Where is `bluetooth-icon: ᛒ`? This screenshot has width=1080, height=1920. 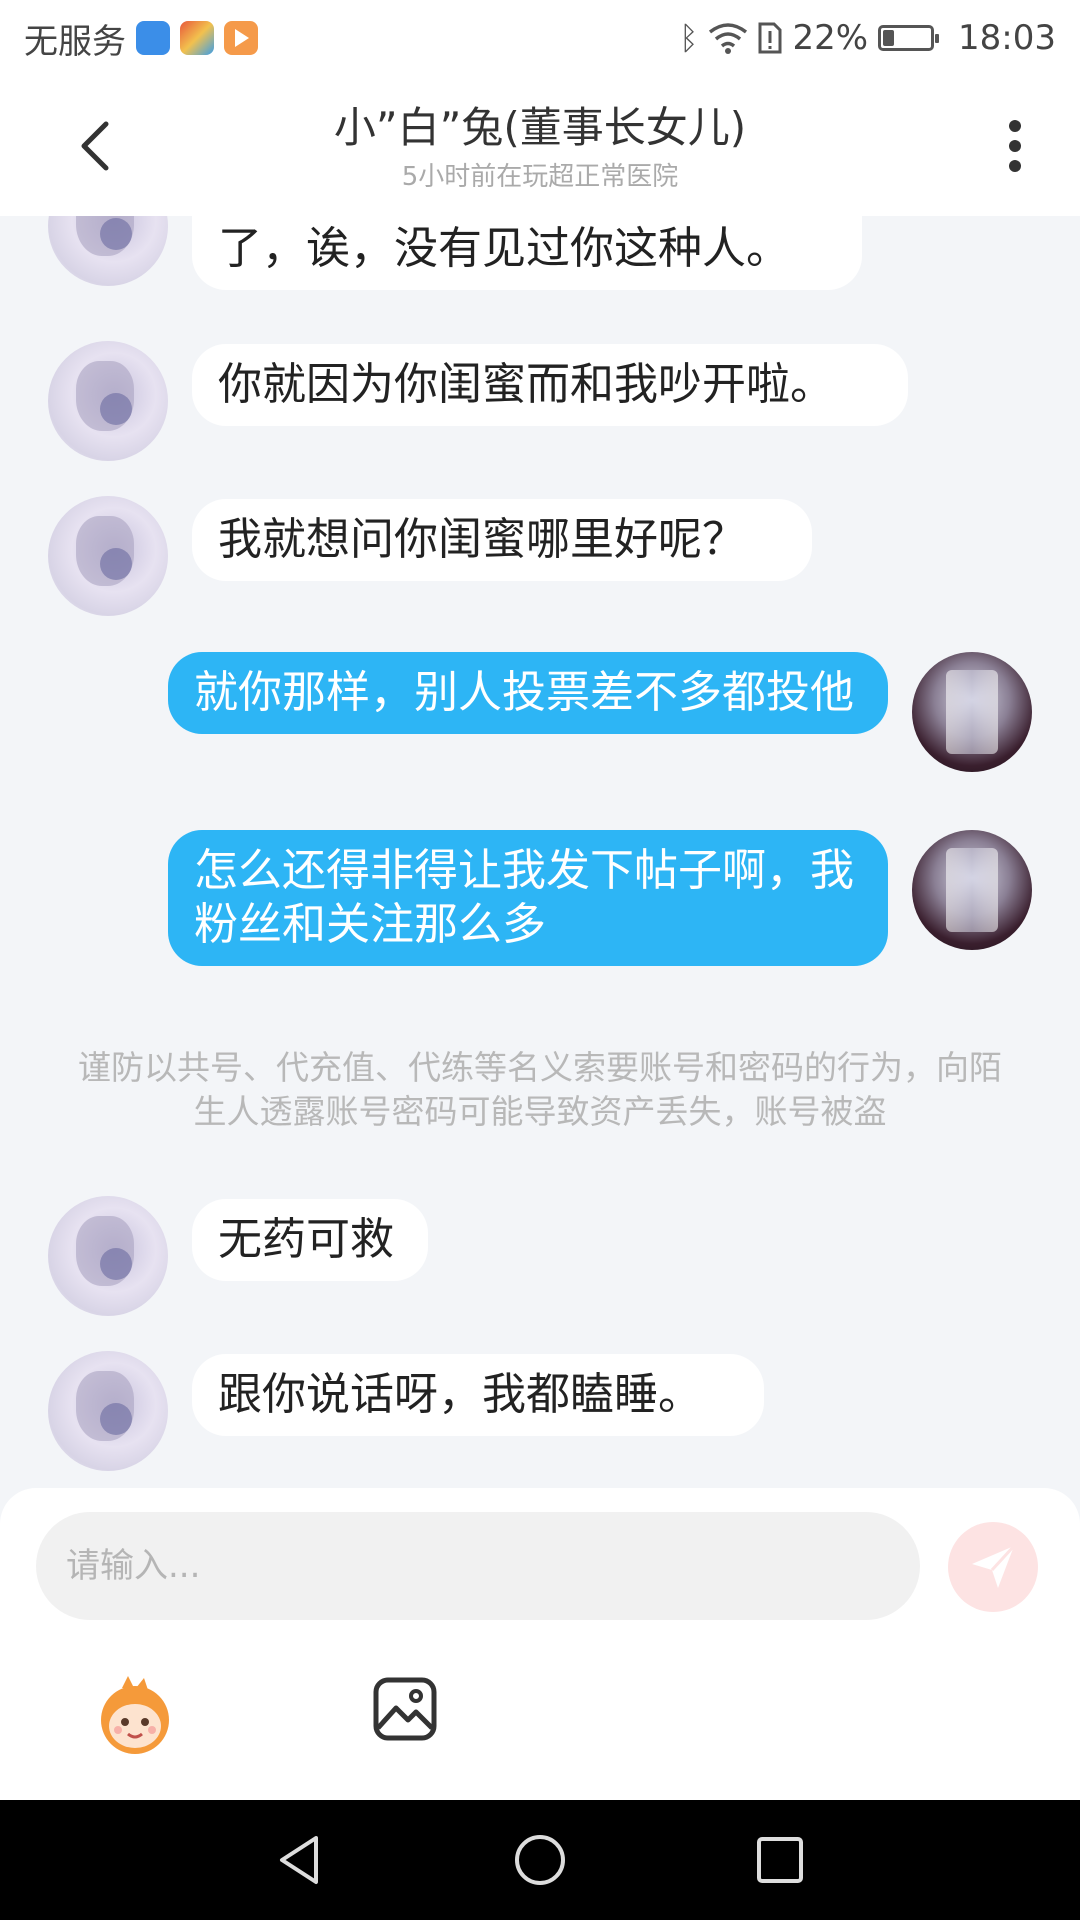
bluetooth-icon: ᛒ is located at coordinates (689, 38).